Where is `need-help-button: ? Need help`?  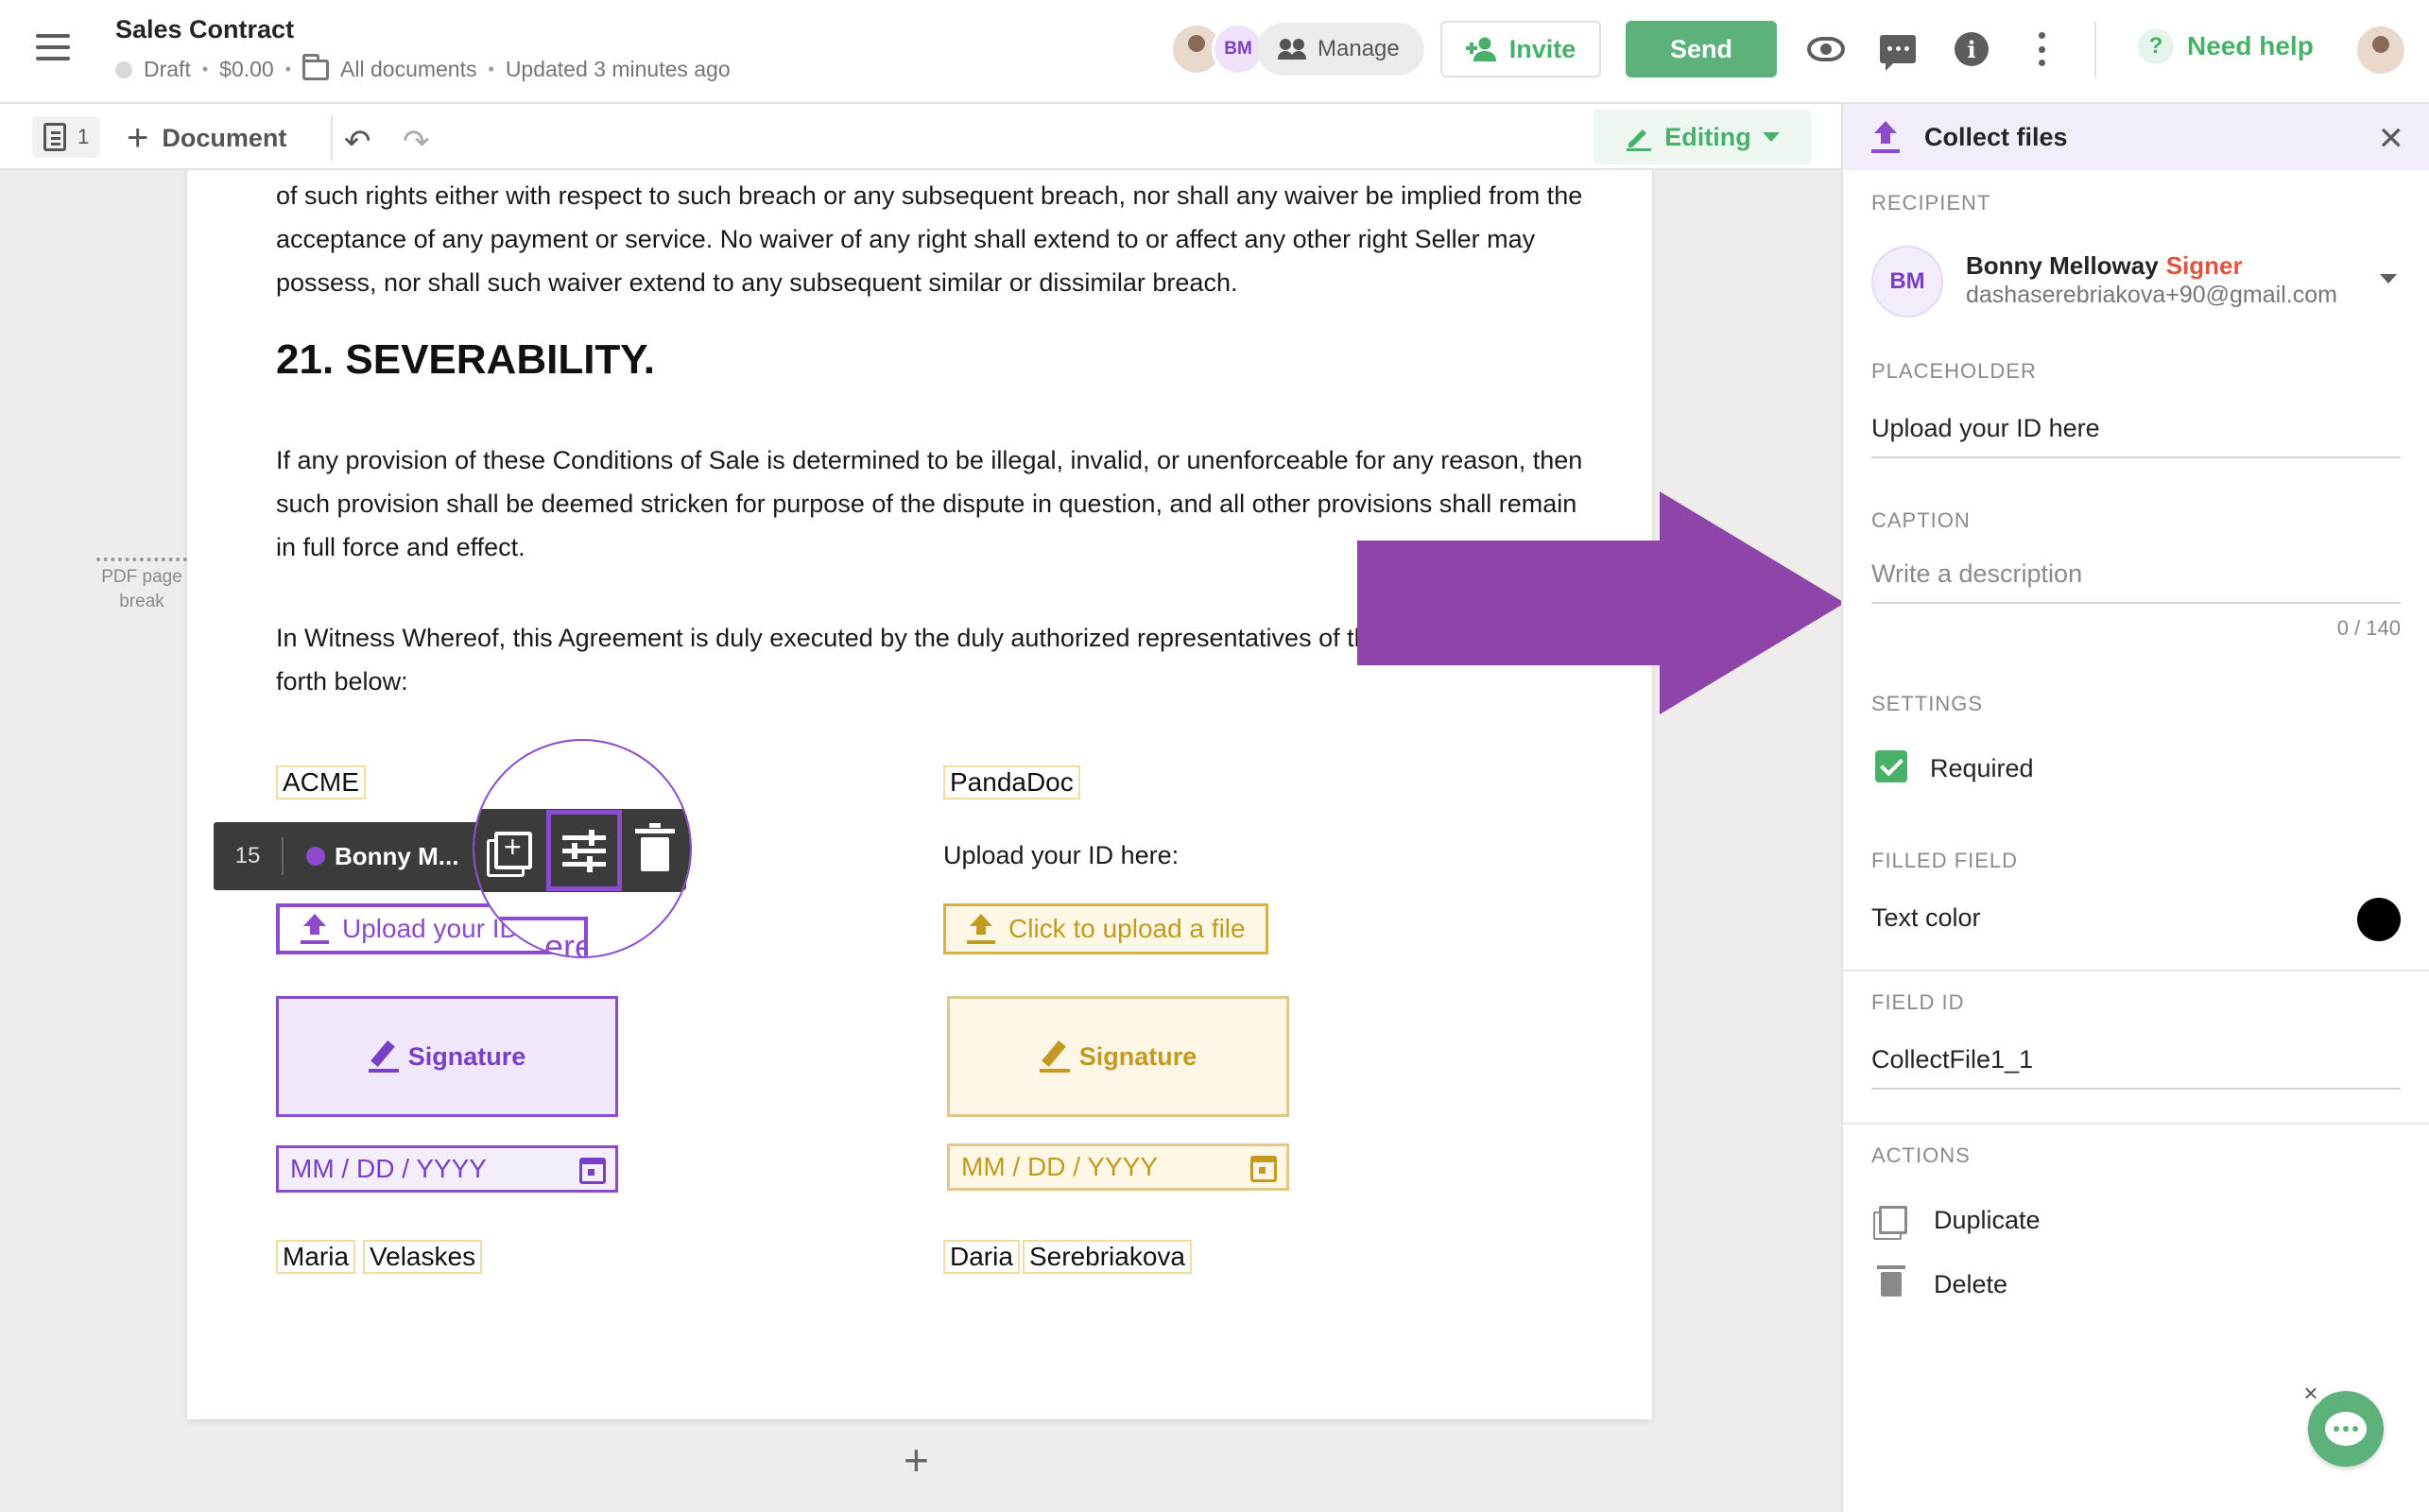 need-help-button: ? Need help is located at coordinates (2226, 46).